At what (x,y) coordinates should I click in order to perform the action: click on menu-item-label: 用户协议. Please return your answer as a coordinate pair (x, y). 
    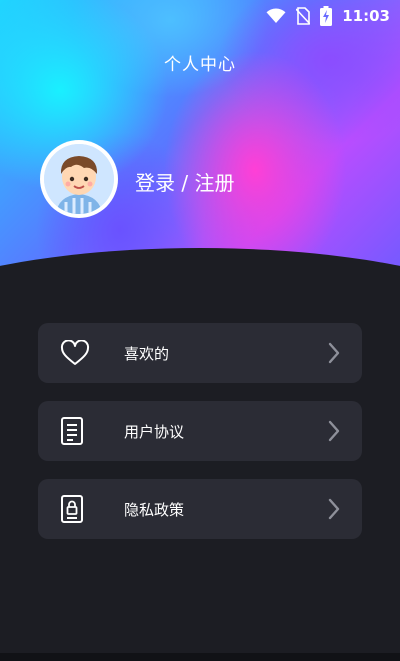
    Looking at the image, I should click on (154, 431).